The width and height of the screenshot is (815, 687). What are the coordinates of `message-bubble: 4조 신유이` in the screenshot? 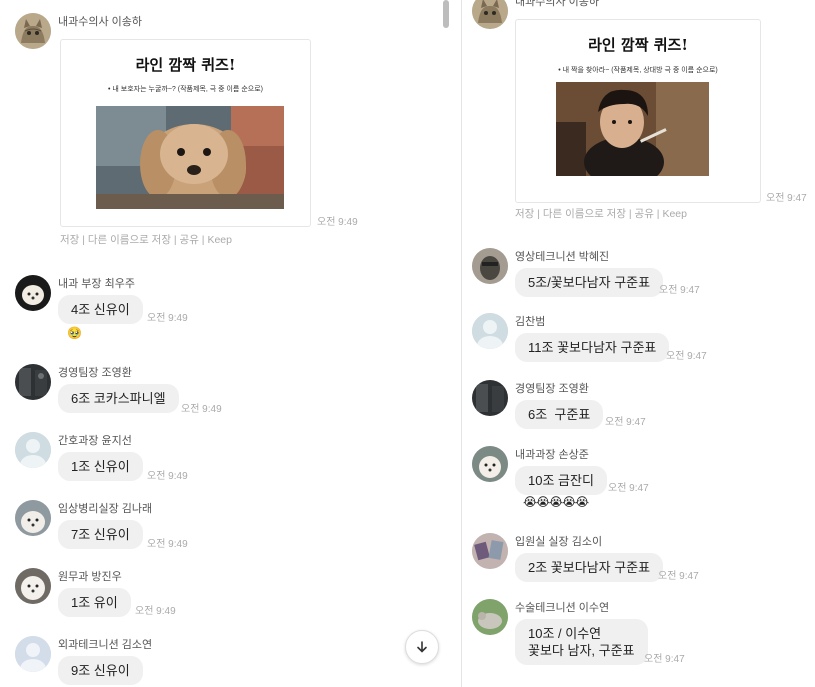 It's located at (100, 309).